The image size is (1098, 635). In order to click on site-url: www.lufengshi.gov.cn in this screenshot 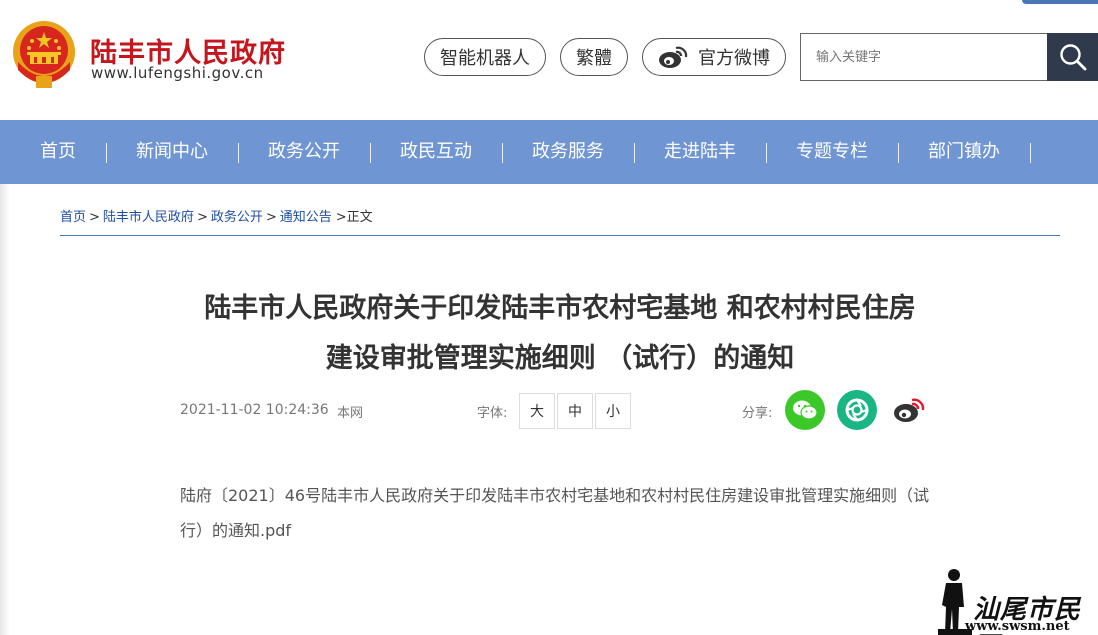, I will do `click(177, 73)`.